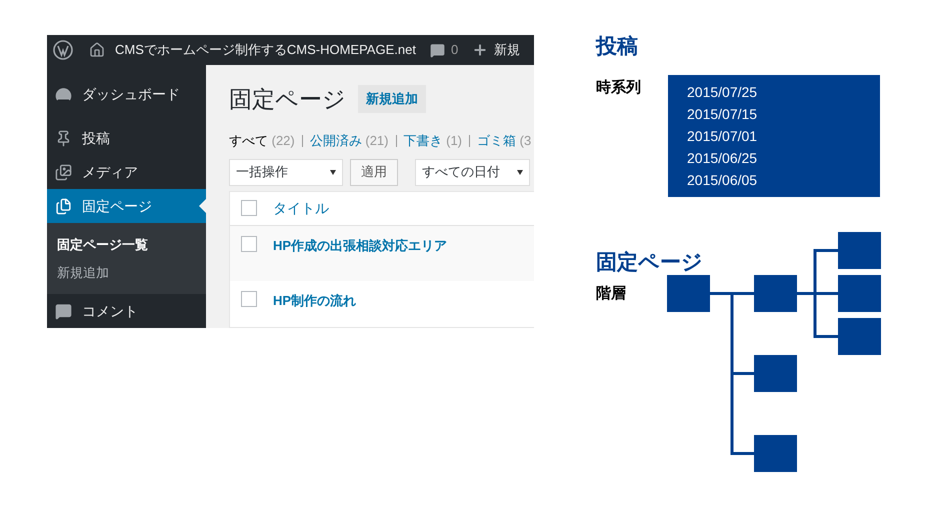 This screenshot has width=940, height=526. Describe the element at coordinates (262, 140) in the screenshot. I see `status-filter-link: すべて (22)` at that location.